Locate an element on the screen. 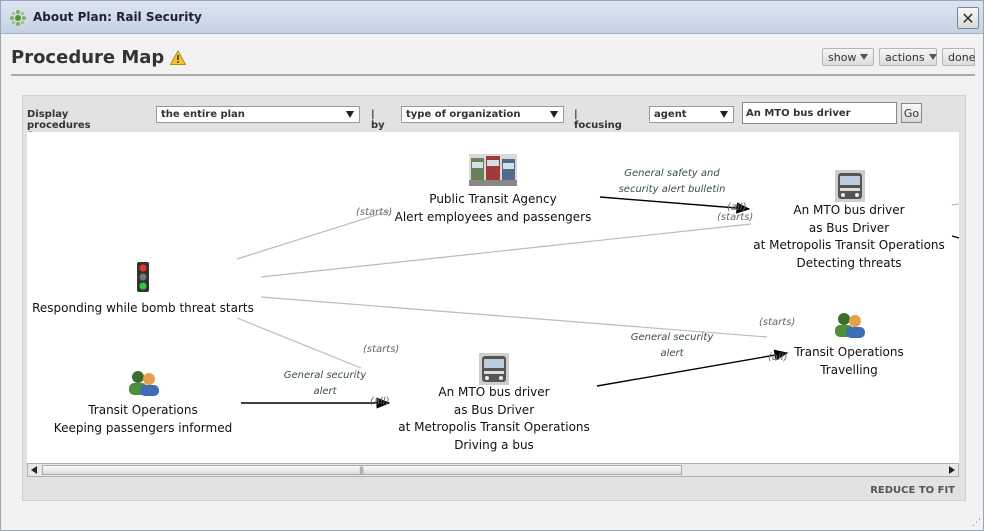 The width and height of the screenshot is (984, 531). horizontal-scrollbar: ||| is located at coordinates (493, 470).